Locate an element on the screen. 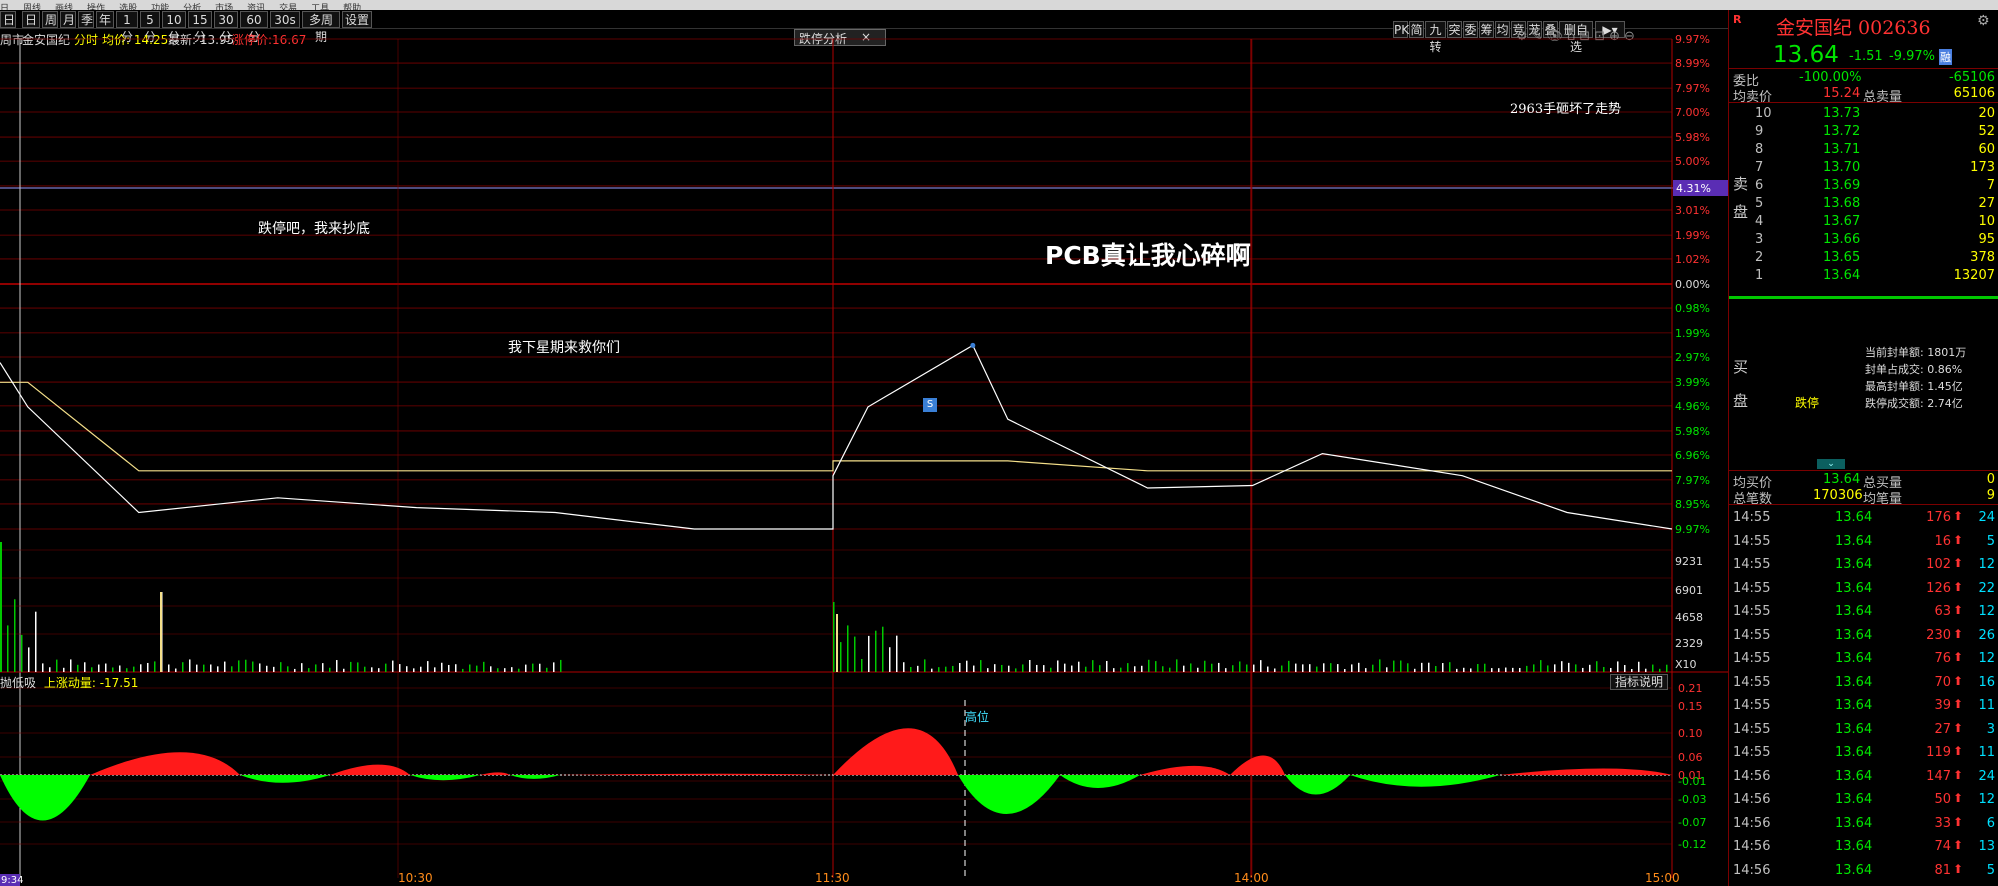  ask-price: 13.72 is located at coordinates (1842, 131).